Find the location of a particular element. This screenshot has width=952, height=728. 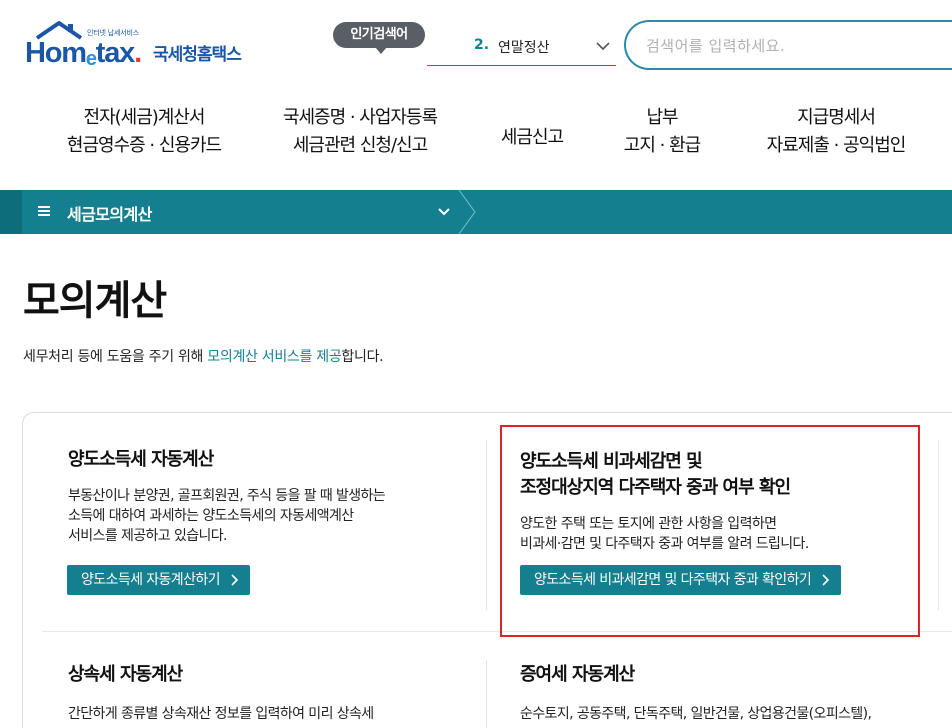

card-desc: 간단하게 종류별 상속재산 정보를 입력하여 미리 상속세 is located at coordinates (221, 714).